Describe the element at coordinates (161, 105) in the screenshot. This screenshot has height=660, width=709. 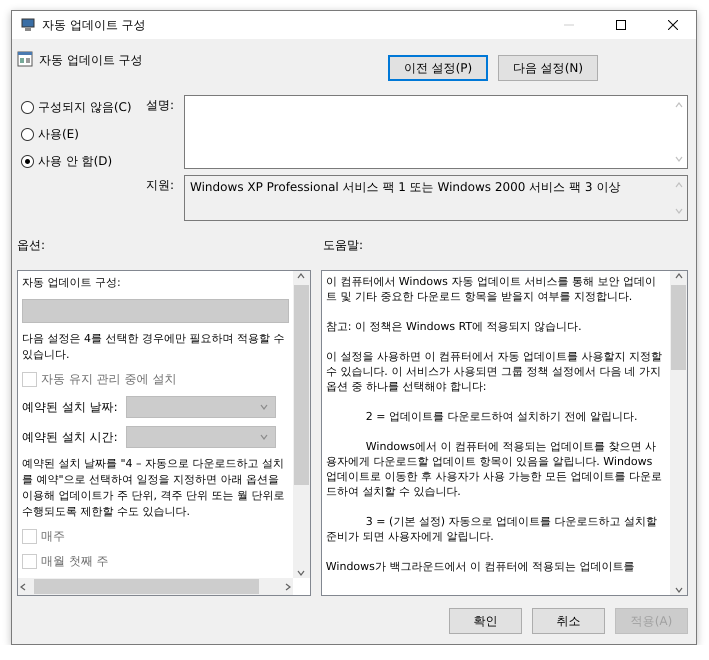
I see `field-label: 설명:` at that location.